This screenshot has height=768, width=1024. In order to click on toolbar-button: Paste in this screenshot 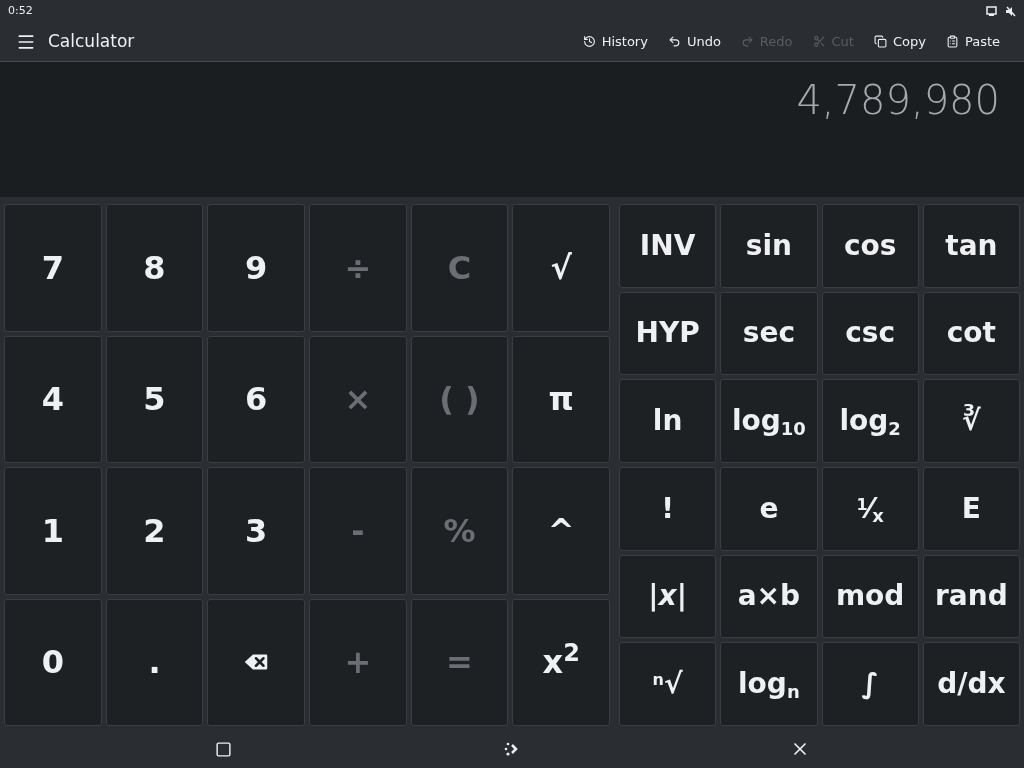, I will do `click(972, 41)`.